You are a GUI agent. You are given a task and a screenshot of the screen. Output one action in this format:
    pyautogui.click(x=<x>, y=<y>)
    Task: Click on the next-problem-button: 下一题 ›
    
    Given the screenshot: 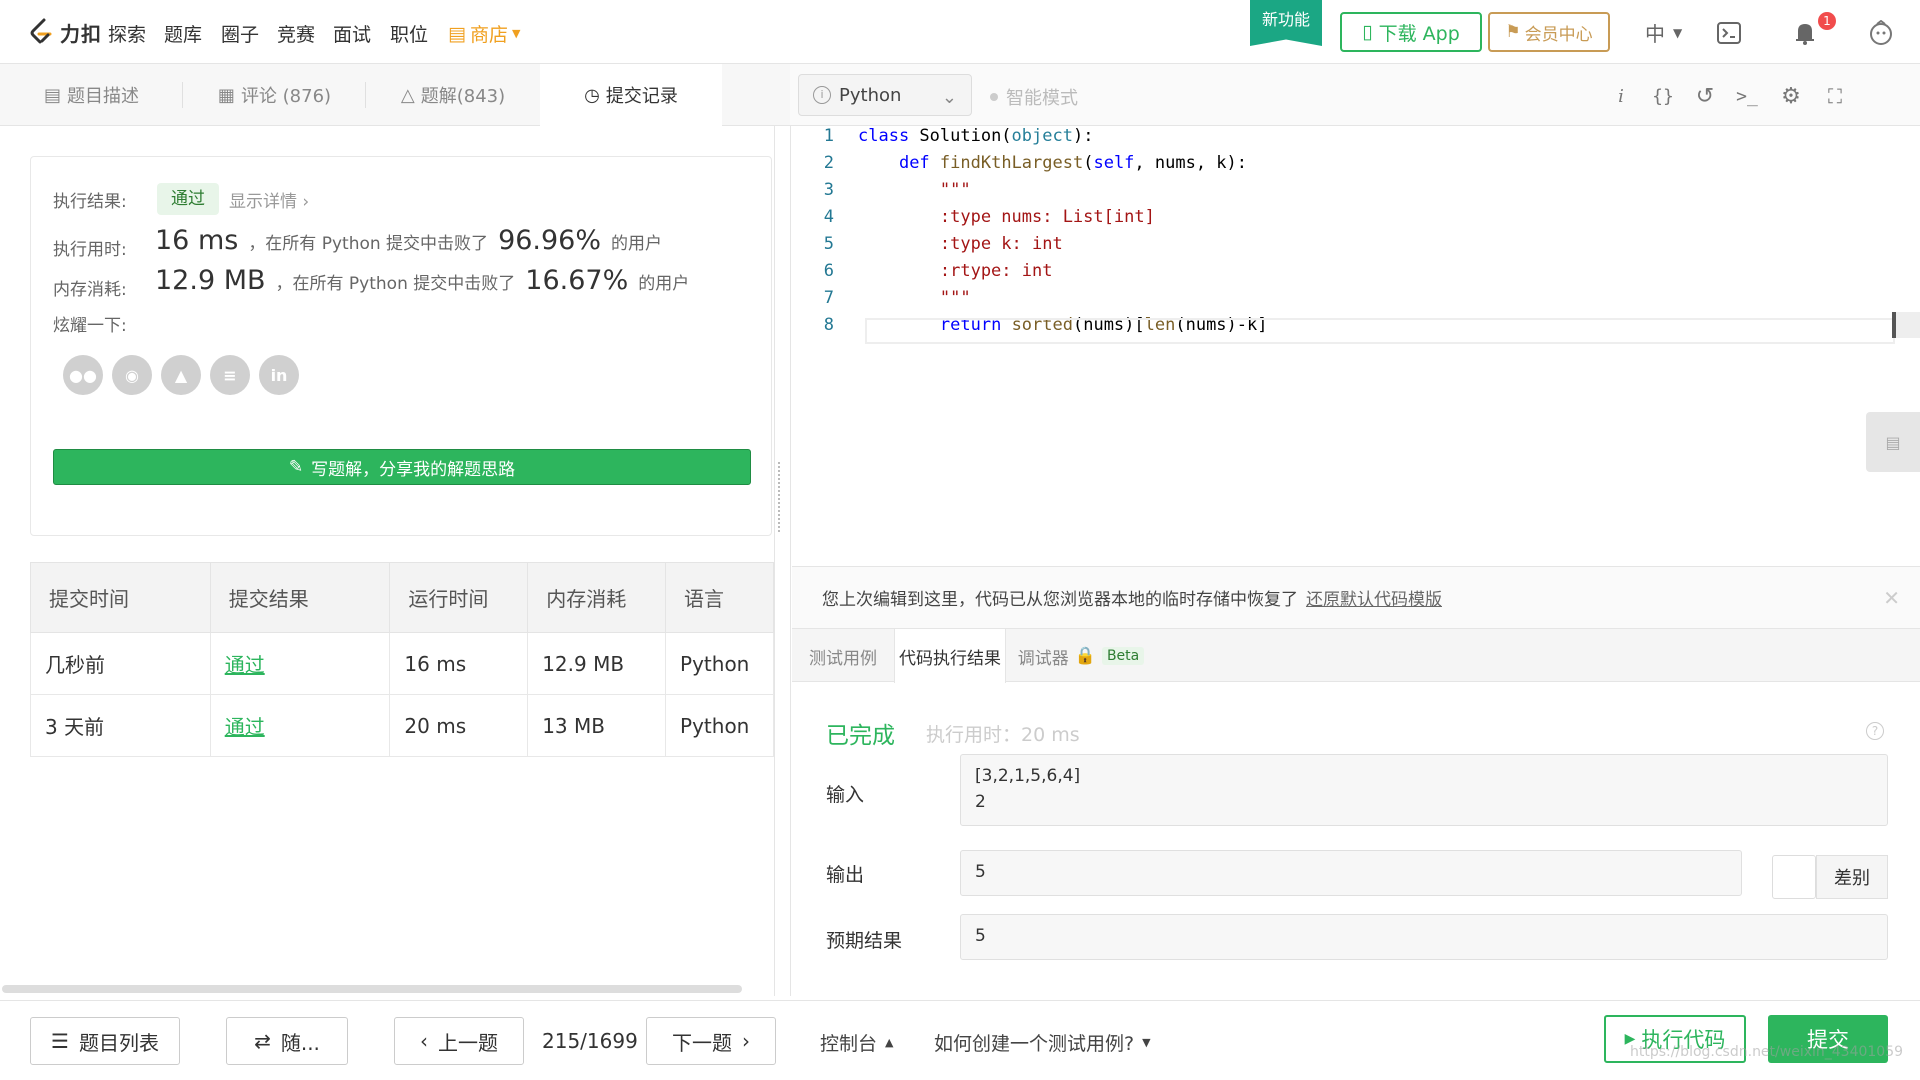 What is the action you would take?
    pyautogui.click(x=711, y=1041)
    